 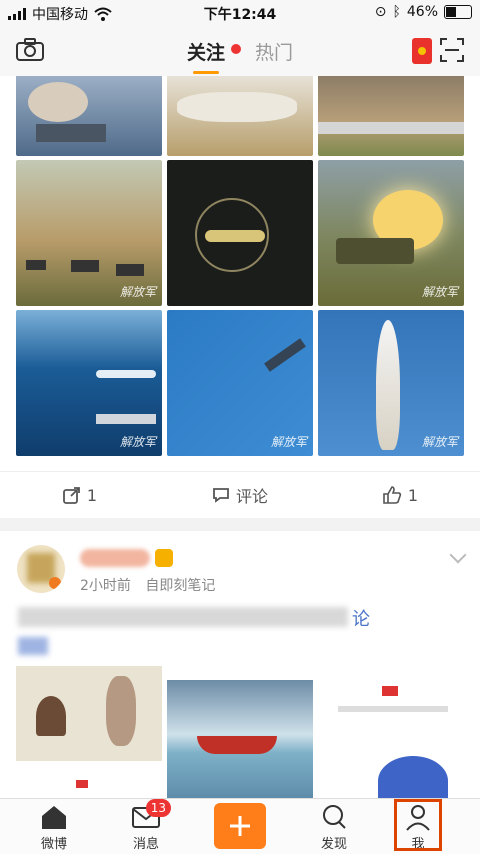 I want to click on avatar, so click(x=41, y=569).